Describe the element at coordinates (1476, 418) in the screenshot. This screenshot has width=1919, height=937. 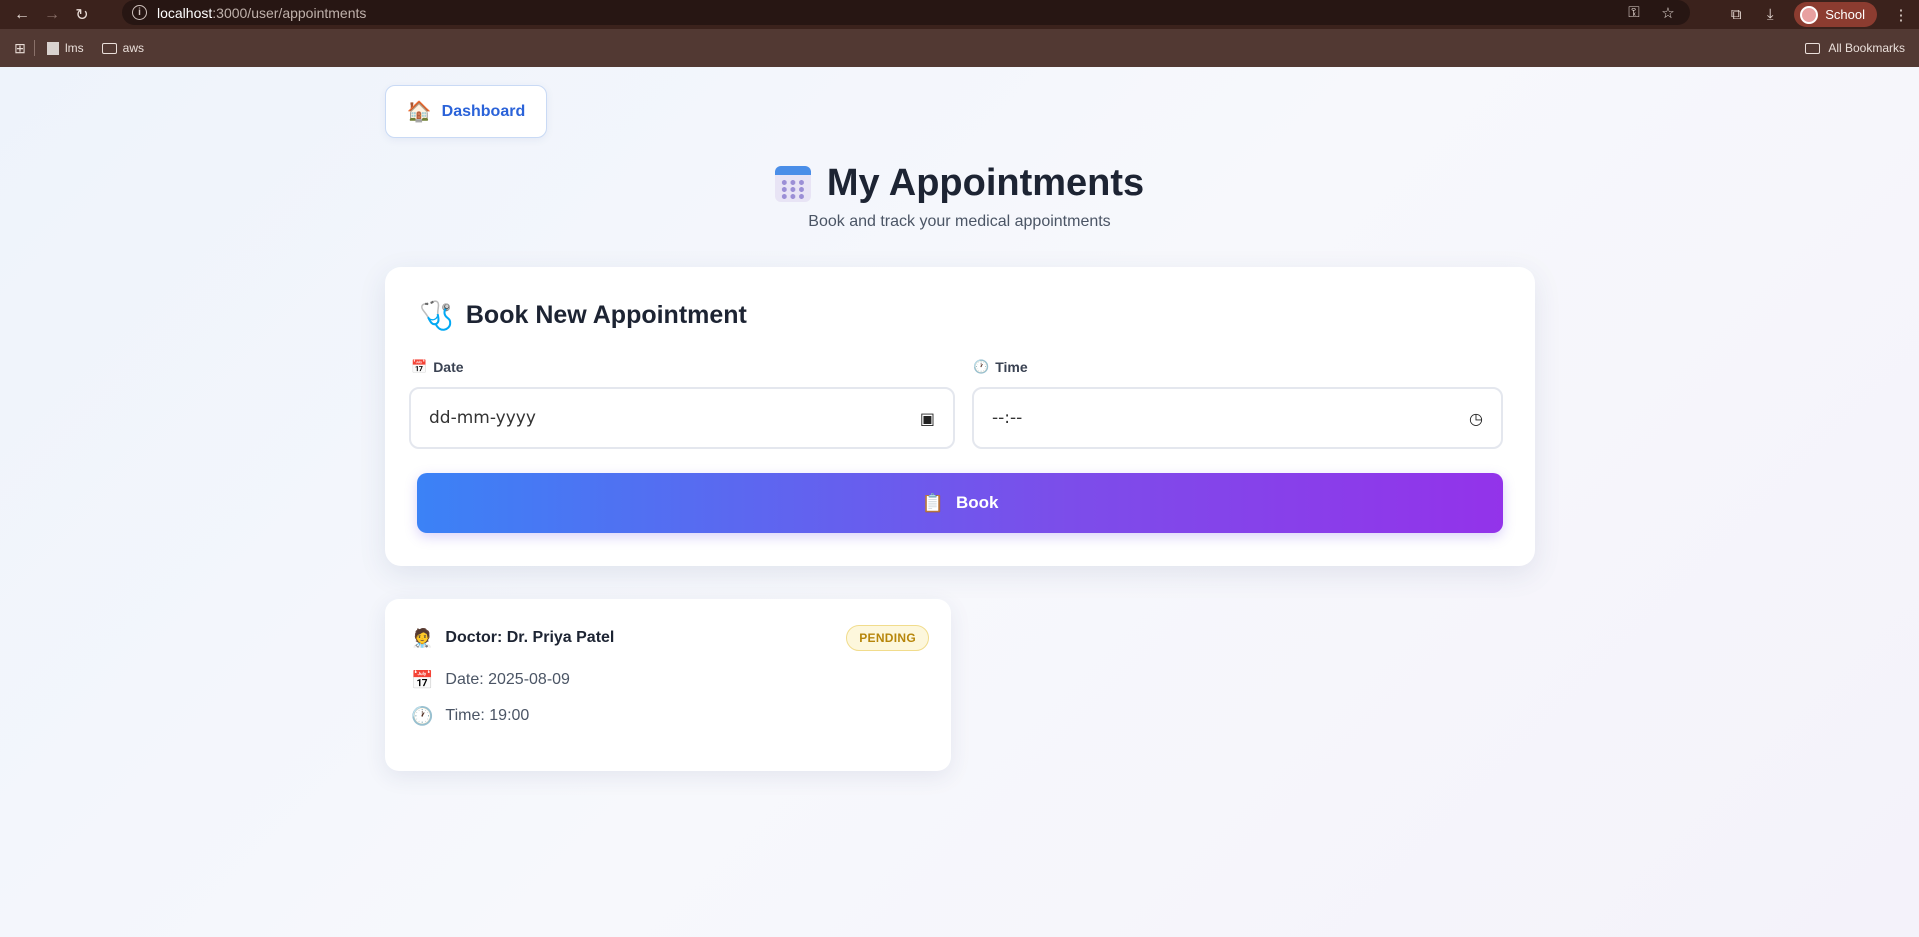
I see `clock-picker-icon: ◷` at that location.